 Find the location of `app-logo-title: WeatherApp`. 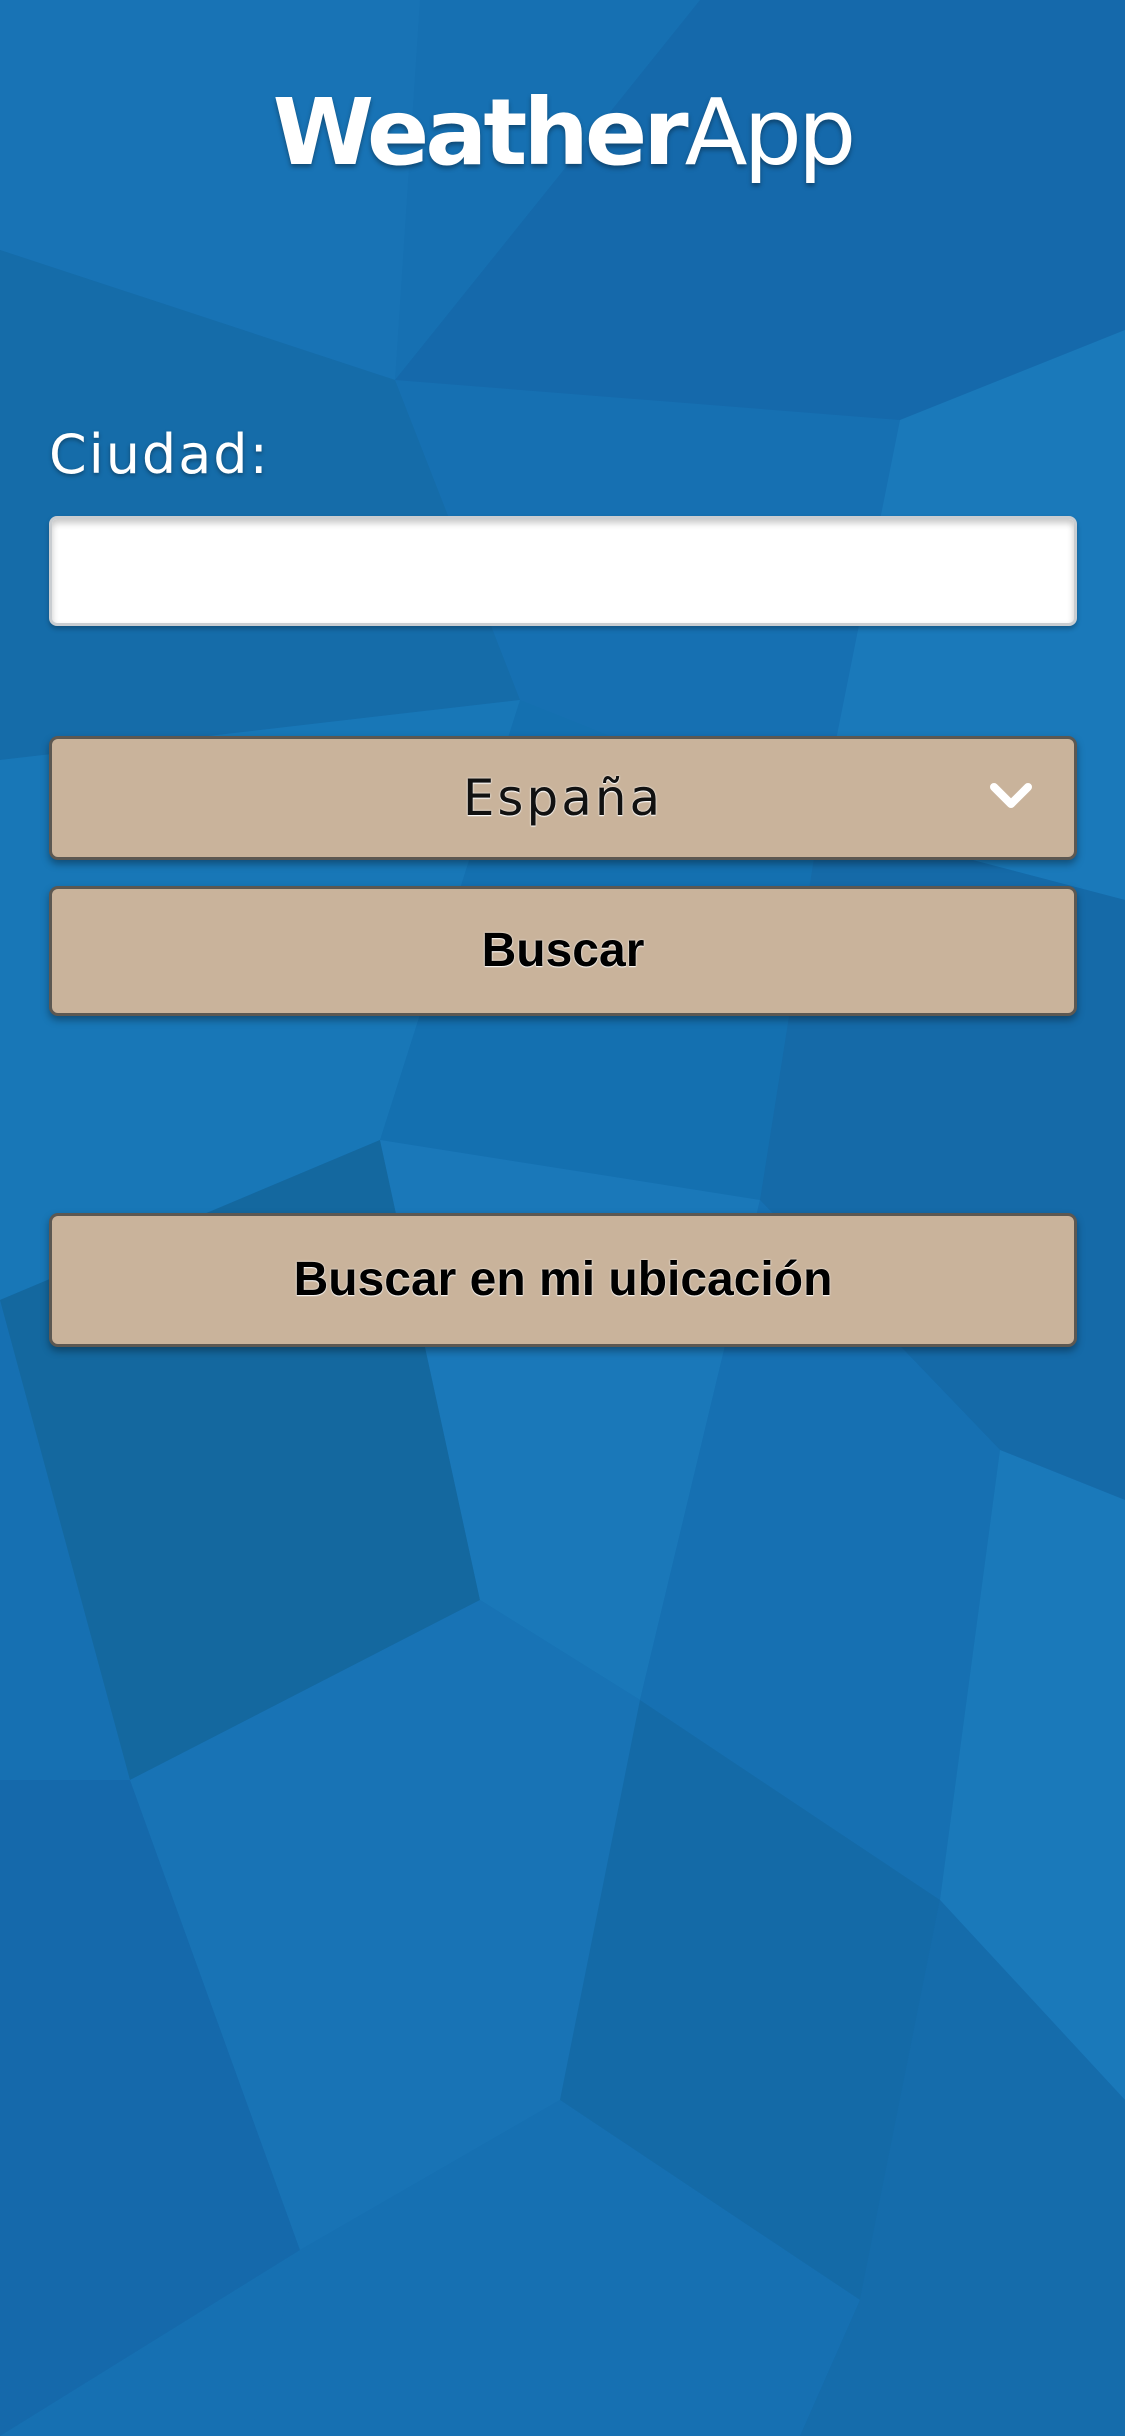

app-logo-title: WeatherApp is located at coordinates (562, 133).